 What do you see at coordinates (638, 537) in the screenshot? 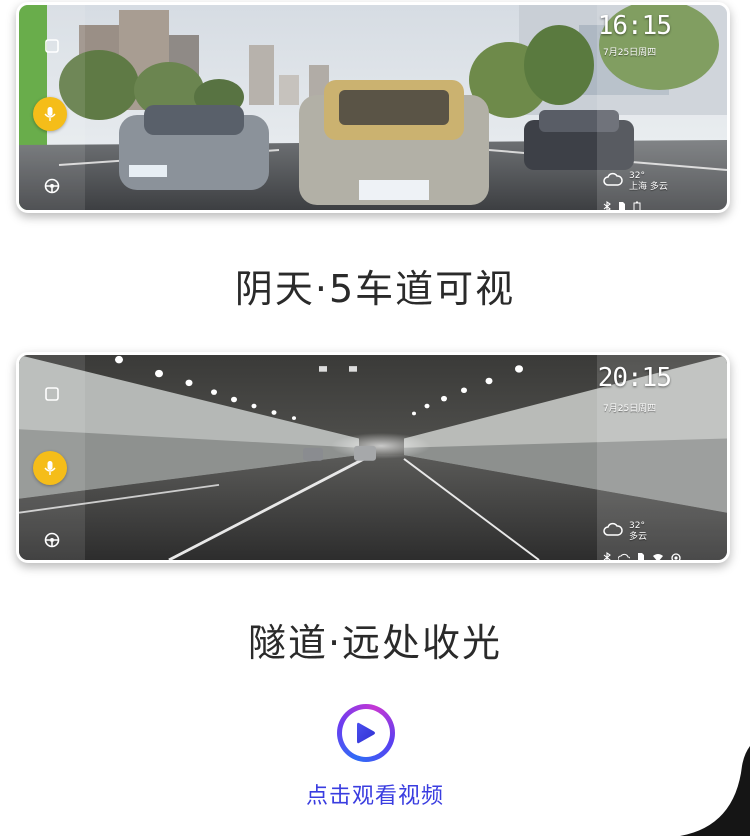
I see `weather-desc: 多云` at bounding box center [638, 537].